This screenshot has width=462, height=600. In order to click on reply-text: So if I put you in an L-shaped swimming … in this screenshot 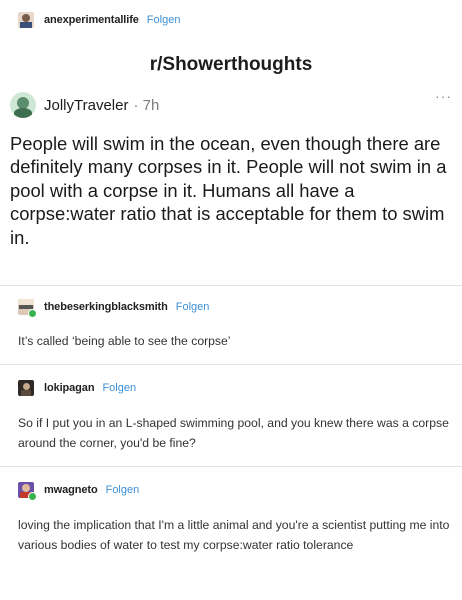, I will do `click(233, 433)`.